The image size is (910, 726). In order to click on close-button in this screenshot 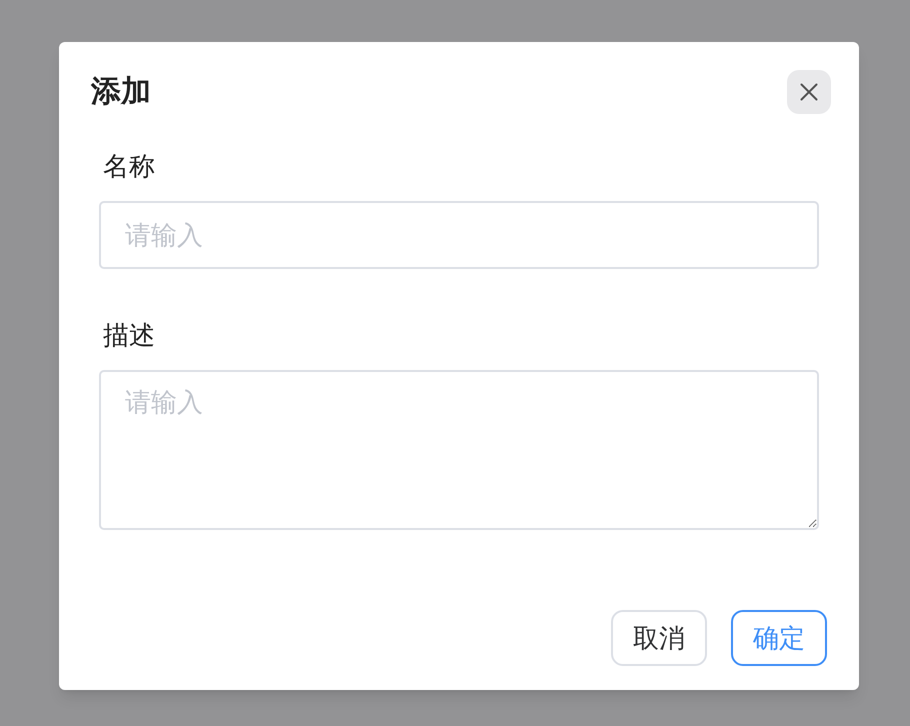, I will do `click(809, 92)`.